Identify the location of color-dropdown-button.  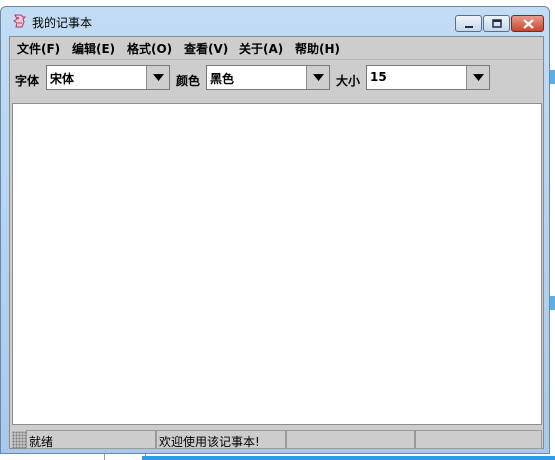
(317, 77).